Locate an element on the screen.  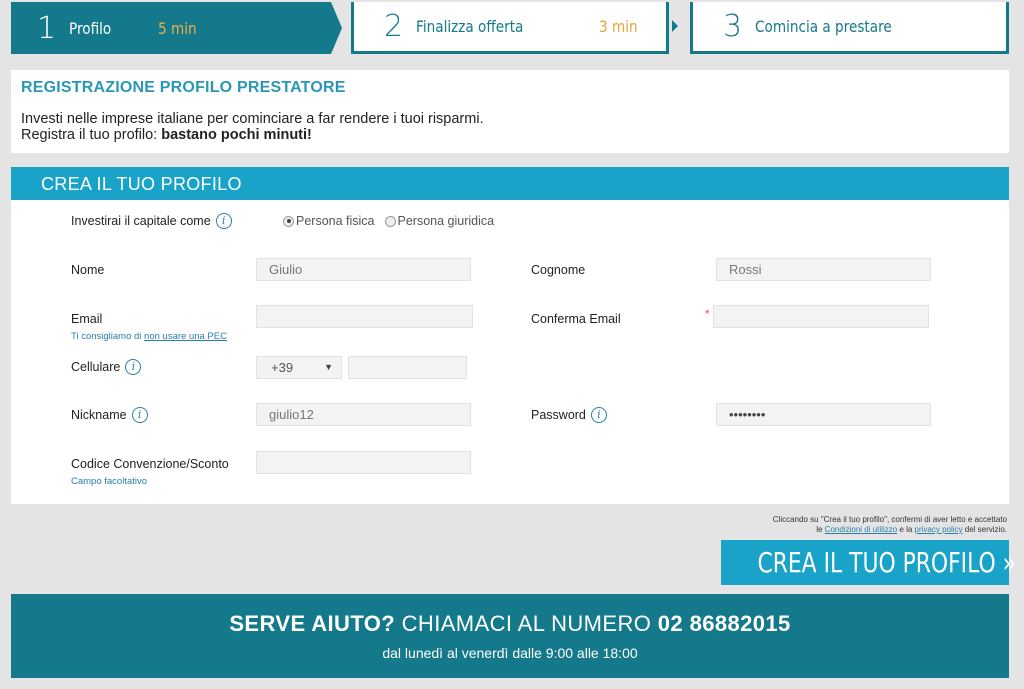
step-number: 1 is located at coordinates (47, 28).